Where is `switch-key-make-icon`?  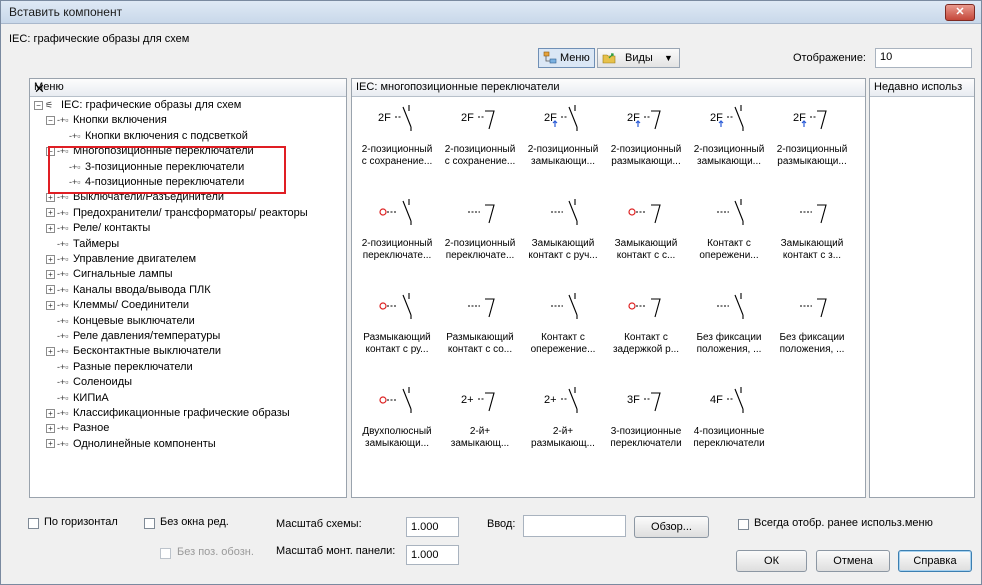
switch-key-make-icon is located at coordinates (395, 212).